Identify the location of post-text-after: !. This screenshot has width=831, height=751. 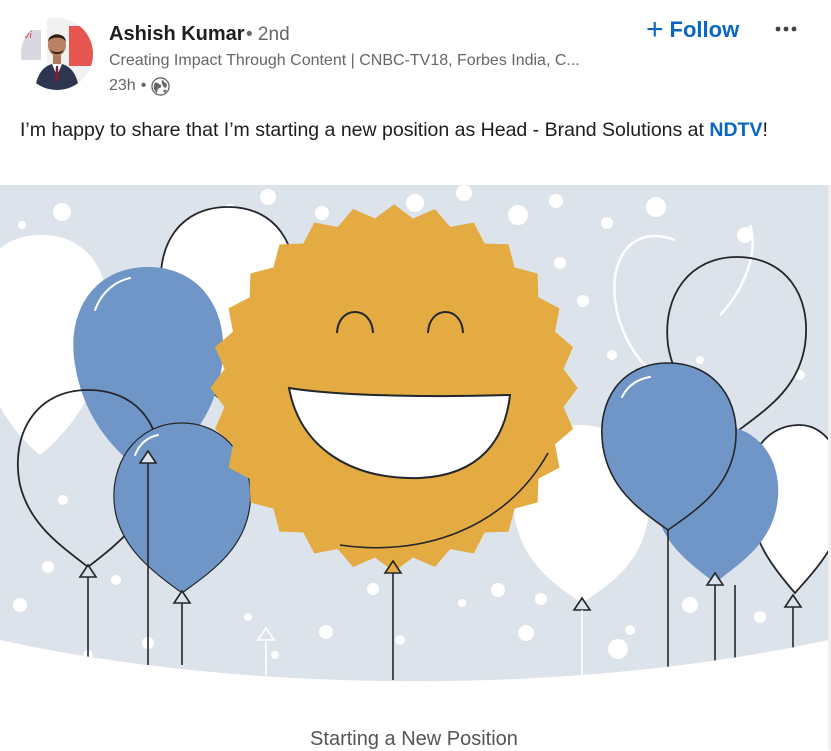
(765, 130).